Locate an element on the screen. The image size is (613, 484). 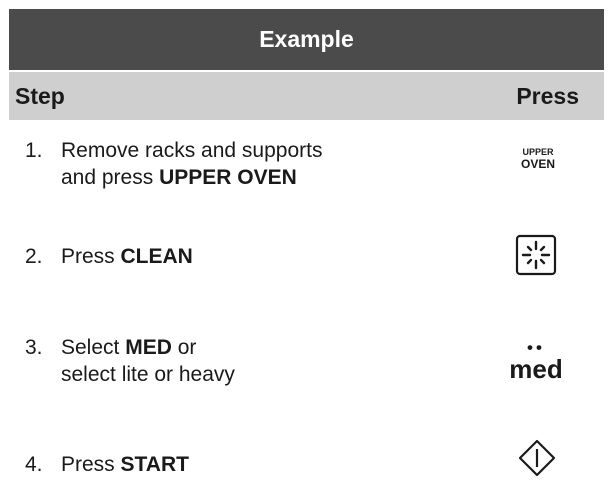
table-title: Example is located at coordinates (306, 39).